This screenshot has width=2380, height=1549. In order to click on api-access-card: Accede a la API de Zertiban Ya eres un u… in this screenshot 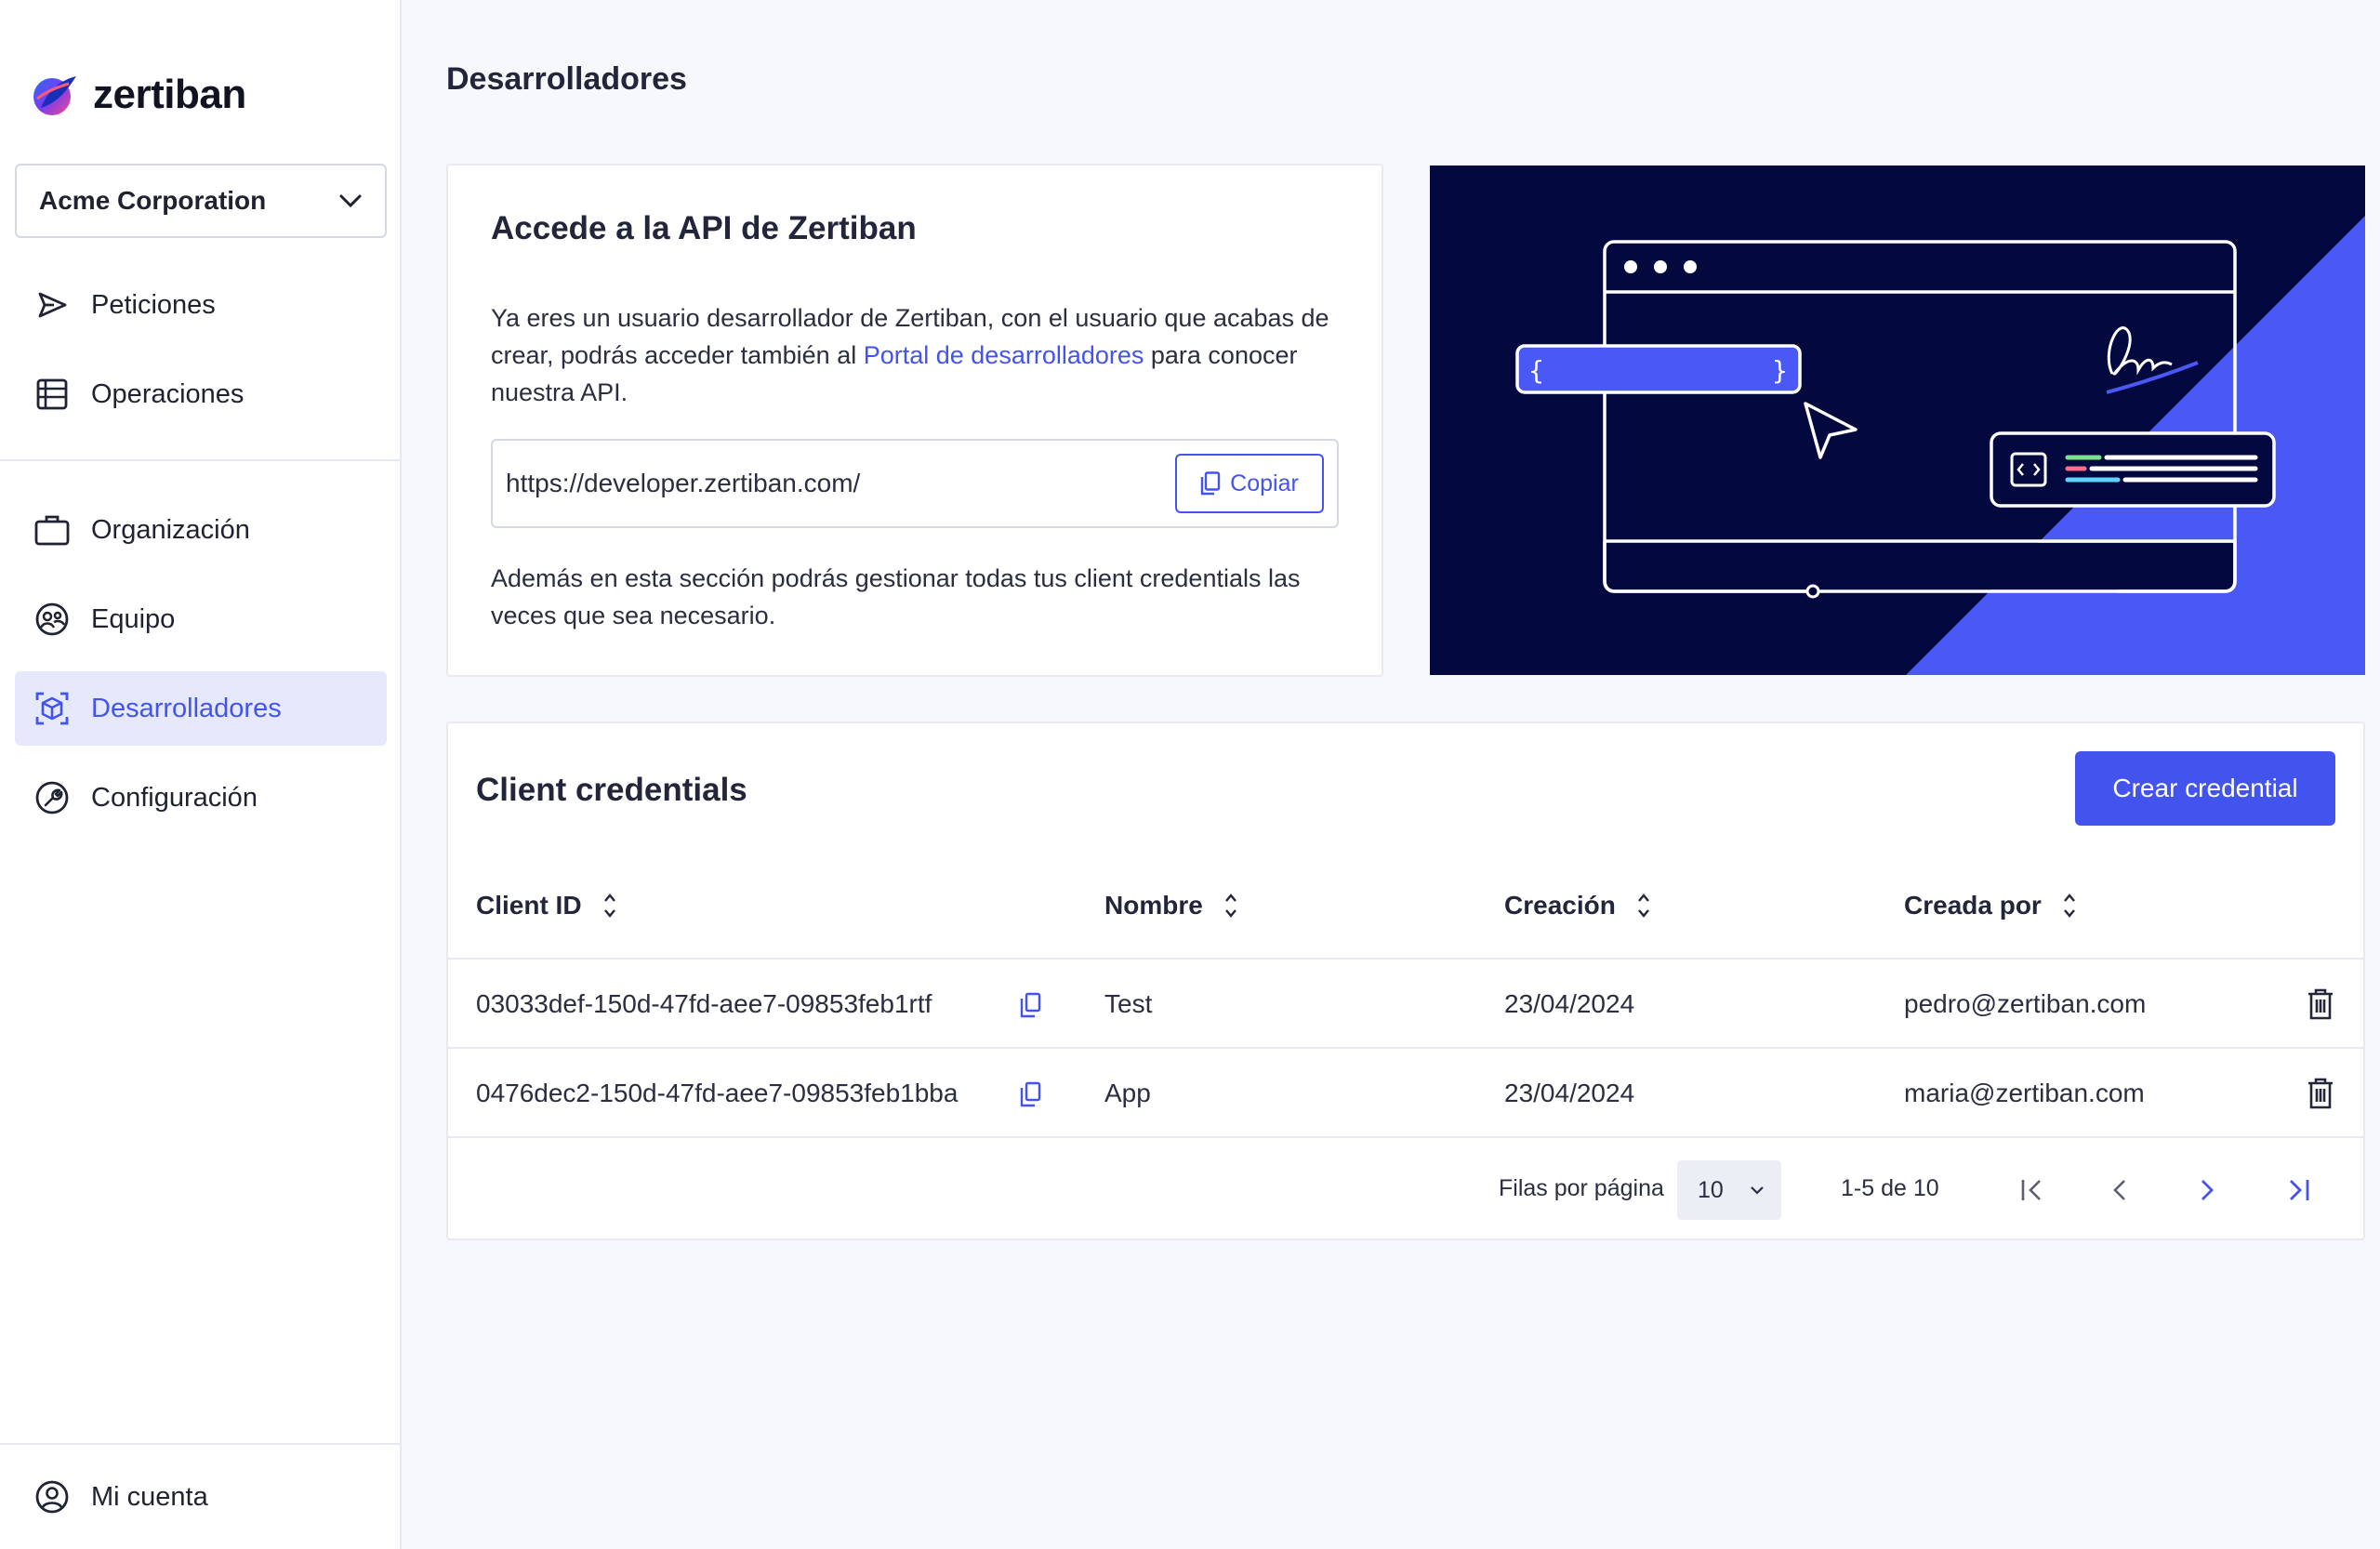, I will do `click(914, 420)`.